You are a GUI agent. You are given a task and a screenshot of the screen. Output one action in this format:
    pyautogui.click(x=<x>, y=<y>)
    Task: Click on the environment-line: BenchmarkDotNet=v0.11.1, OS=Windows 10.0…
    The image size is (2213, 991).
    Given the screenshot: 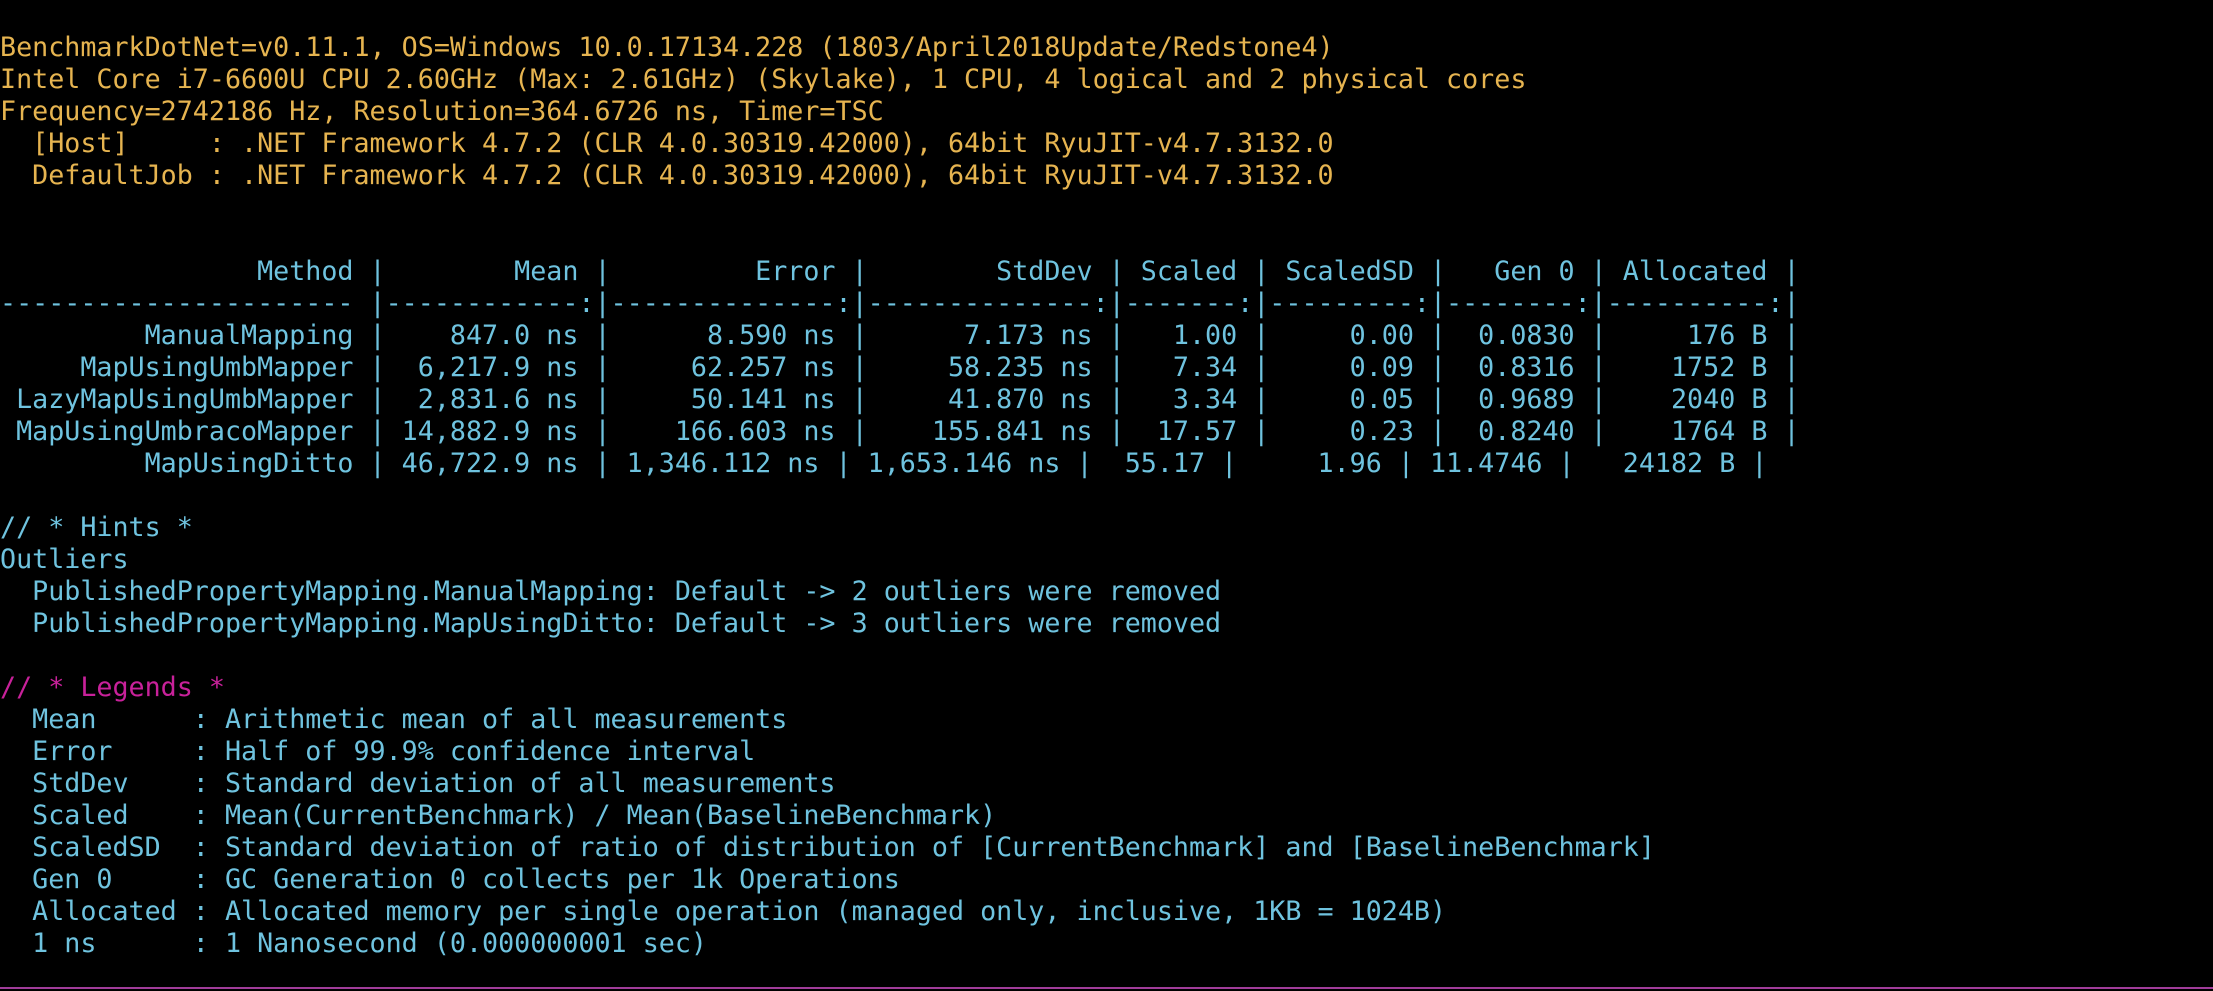 What is the action you would take?
    pyautogui.click(x=667, y=47)
    